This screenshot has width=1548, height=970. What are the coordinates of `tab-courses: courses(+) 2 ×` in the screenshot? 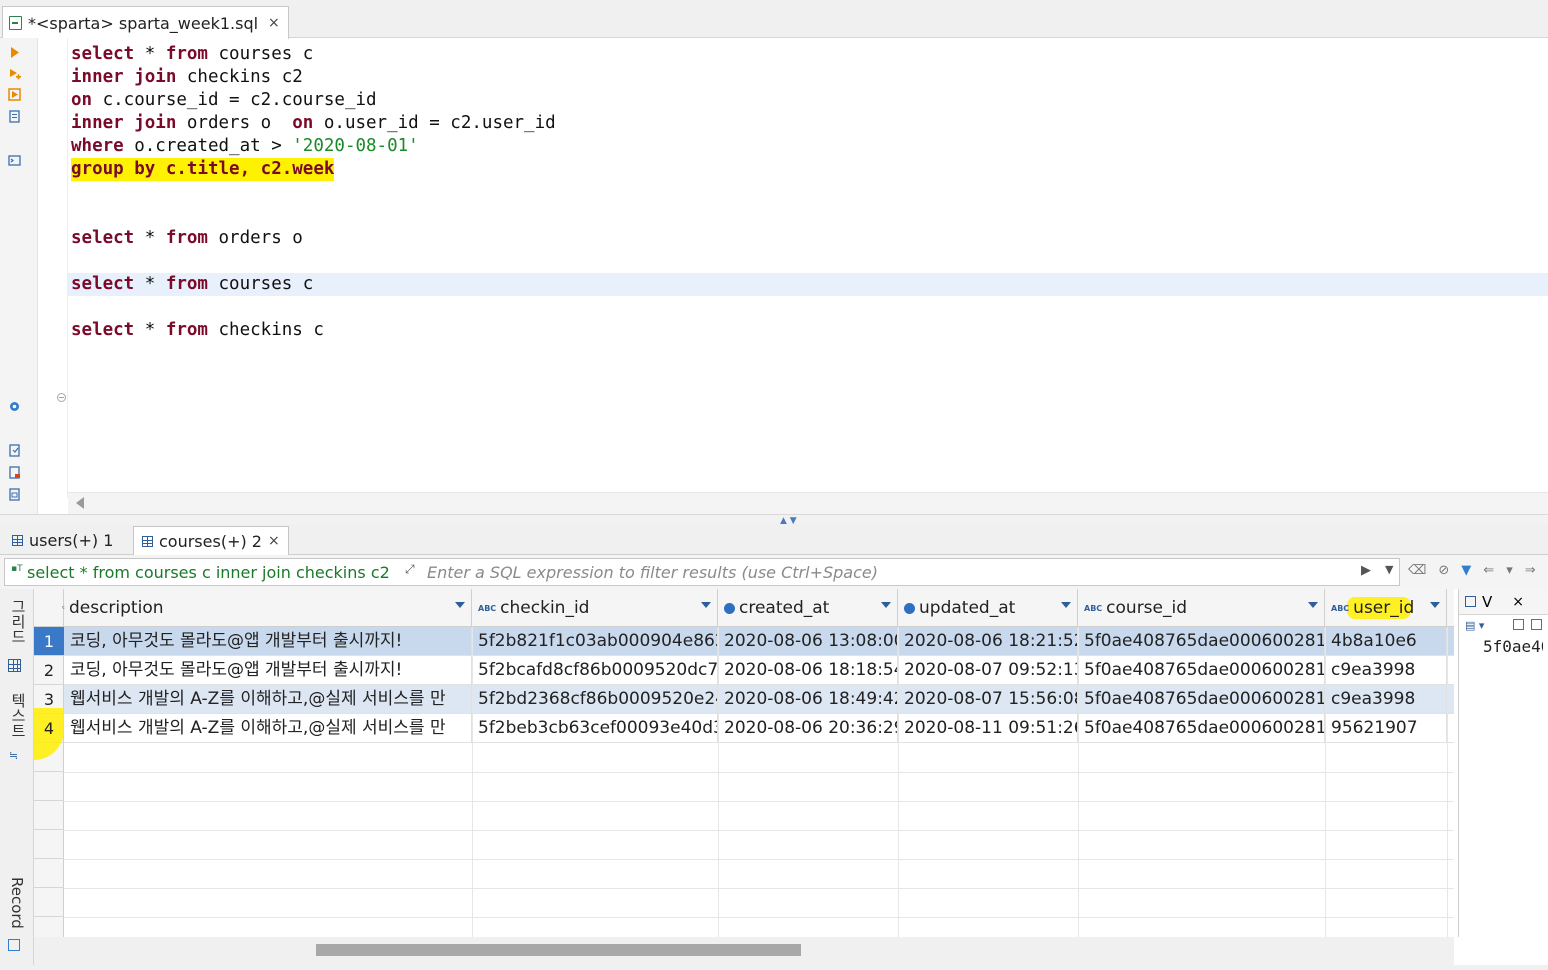 It's located at (211, 540).